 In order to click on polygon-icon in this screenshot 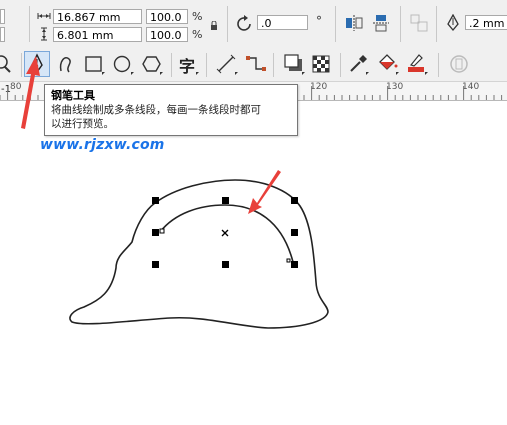, I will do `click(152, 65)`.